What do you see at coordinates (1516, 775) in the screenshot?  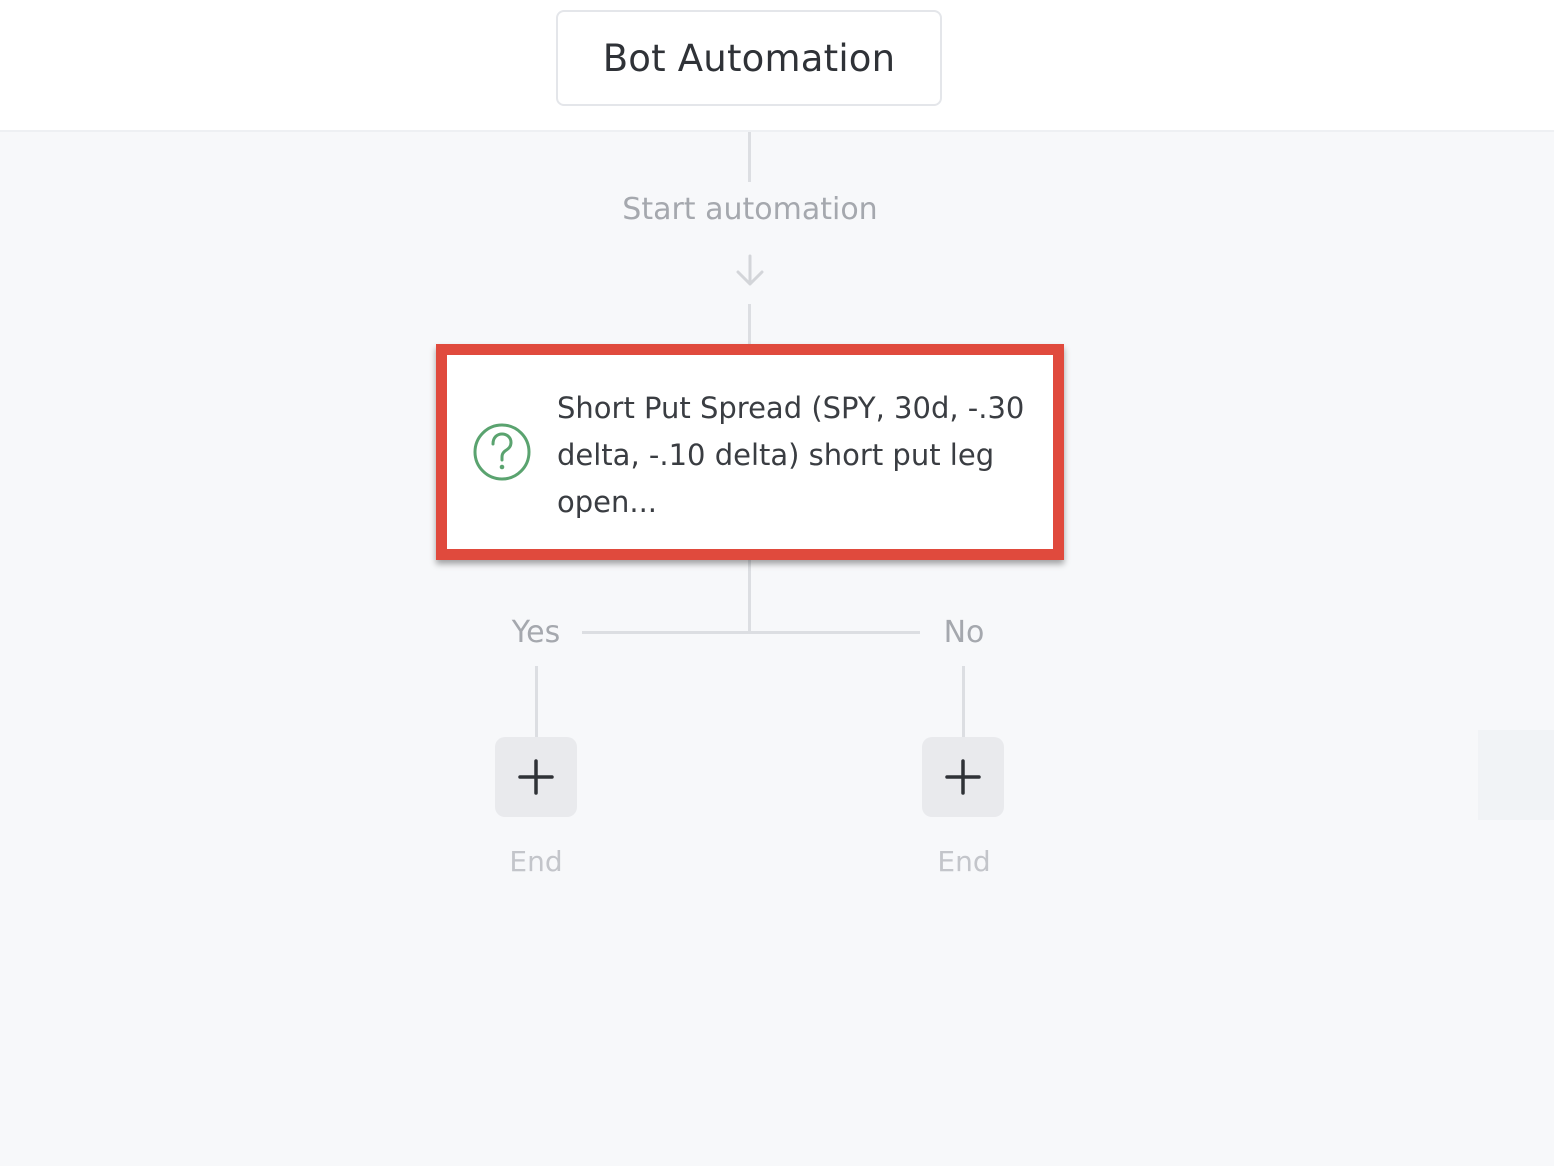 I see `side-panel-edge` at bounding box center [1516, 775].